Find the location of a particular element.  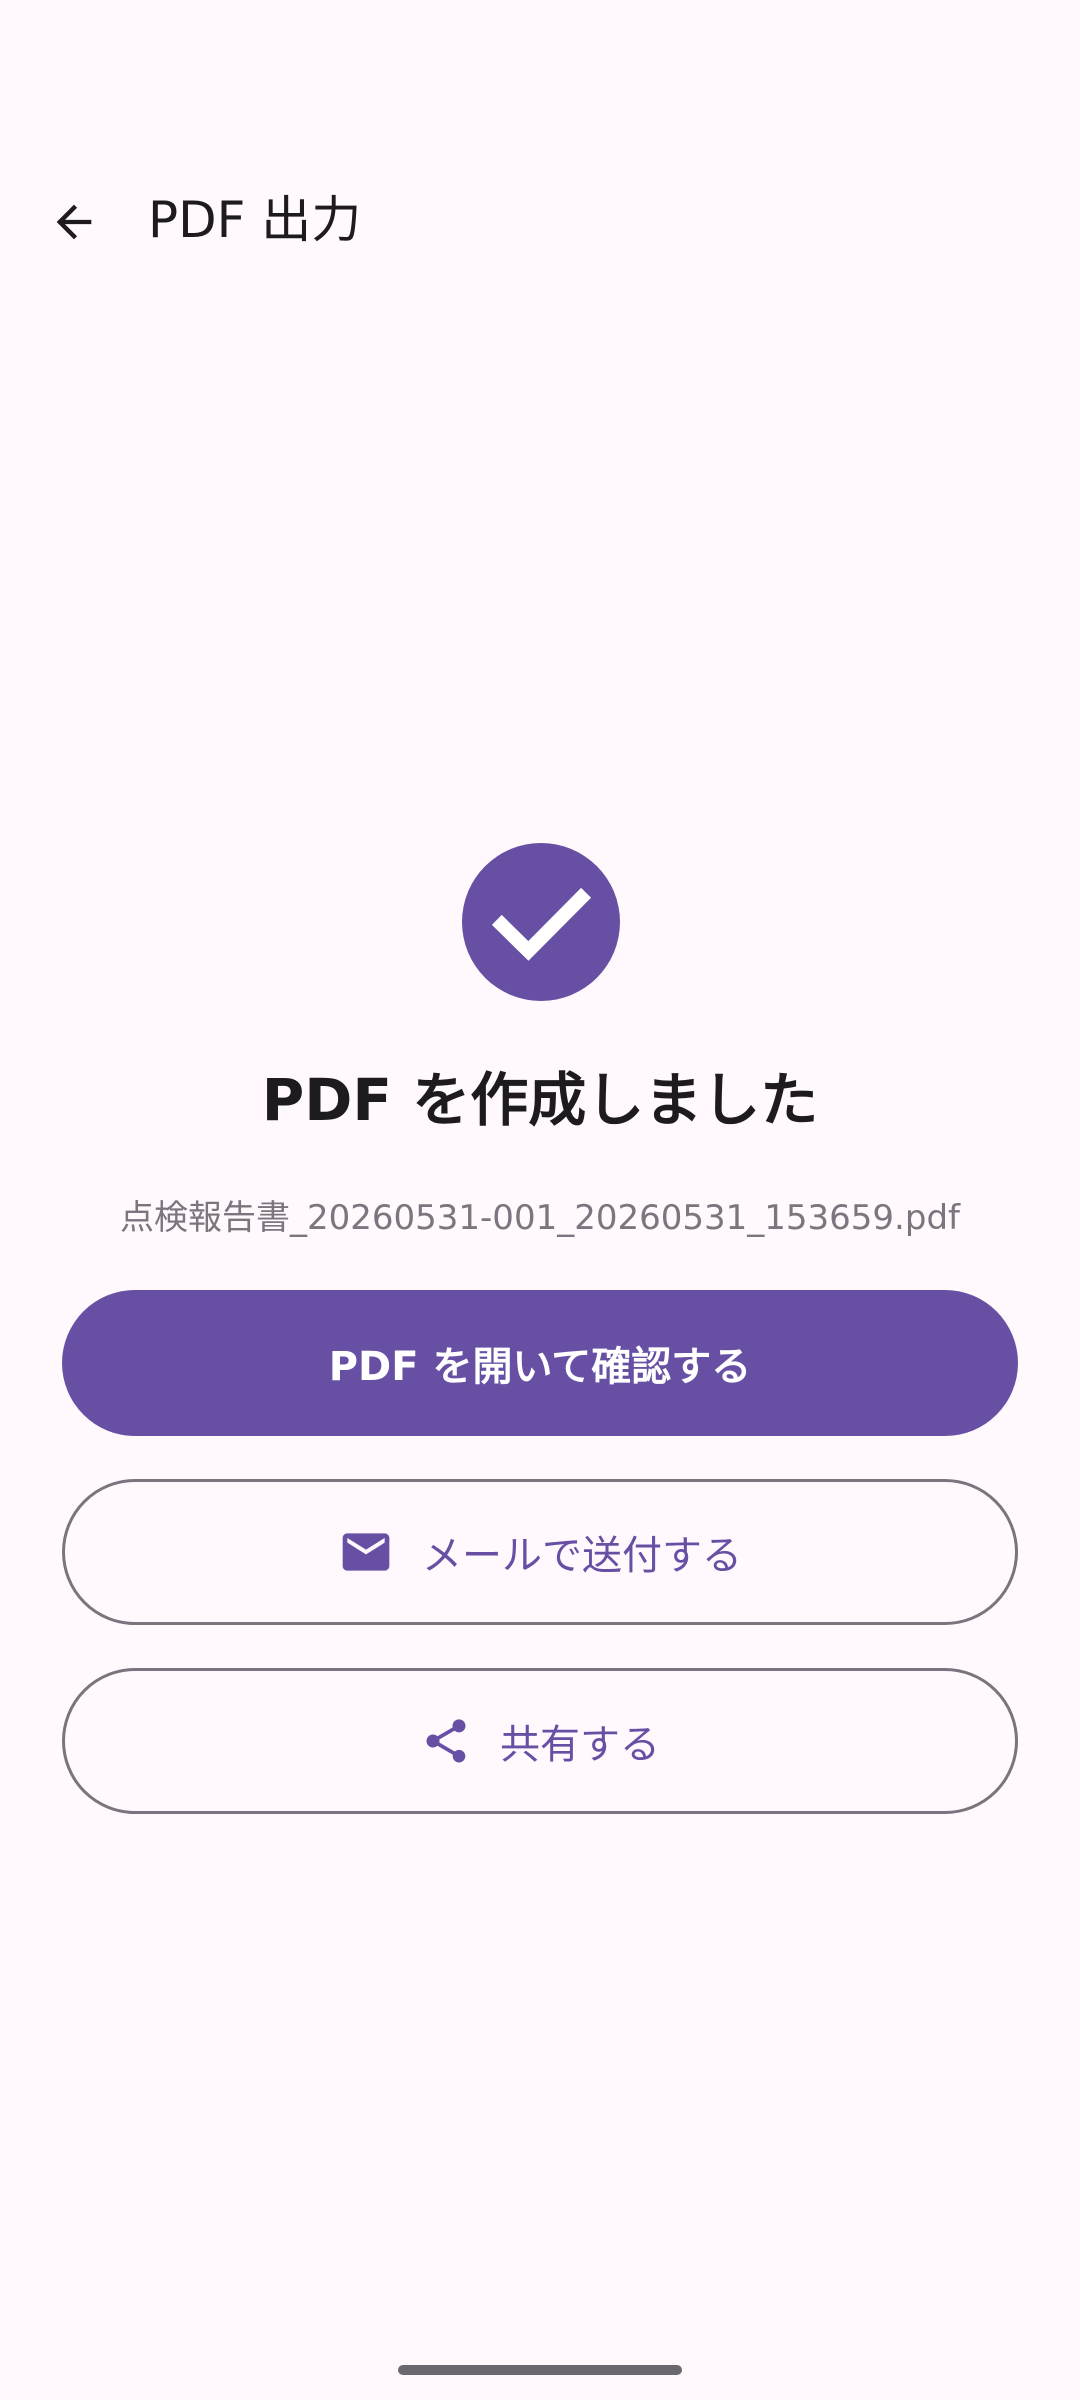

open-pdf-button-label: PDF を開いて確認する is located at coordinates (540, 1367).